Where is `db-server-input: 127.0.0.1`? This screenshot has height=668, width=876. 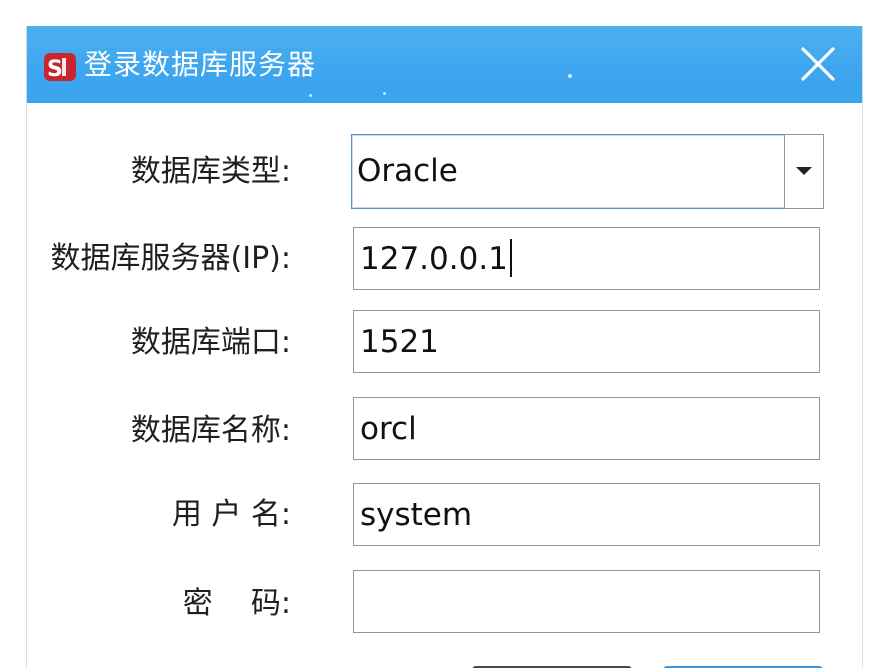
db-server-input: 127.0.0.1 is located at coordinates (586, 258).